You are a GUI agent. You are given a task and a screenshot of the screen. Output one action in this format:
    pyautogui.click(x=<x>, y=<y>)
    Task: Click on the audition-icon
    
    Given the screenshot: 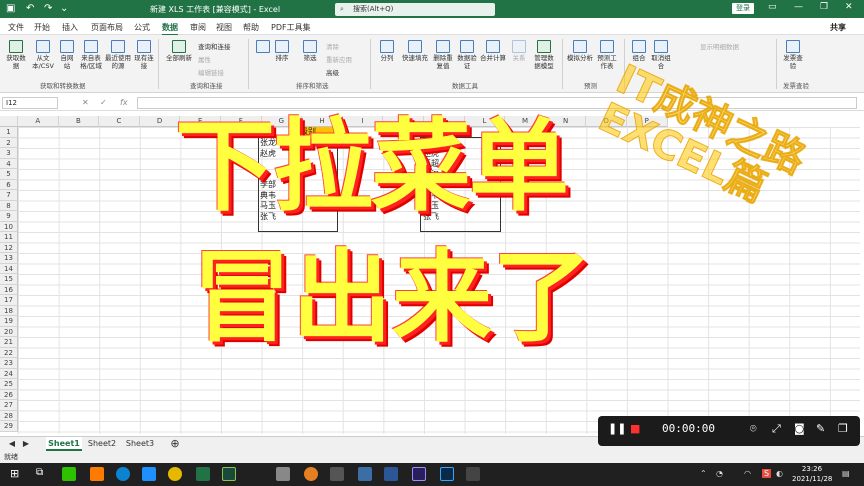 What is the action you would take?
    pyautogui.click(x=229, y=474)
    